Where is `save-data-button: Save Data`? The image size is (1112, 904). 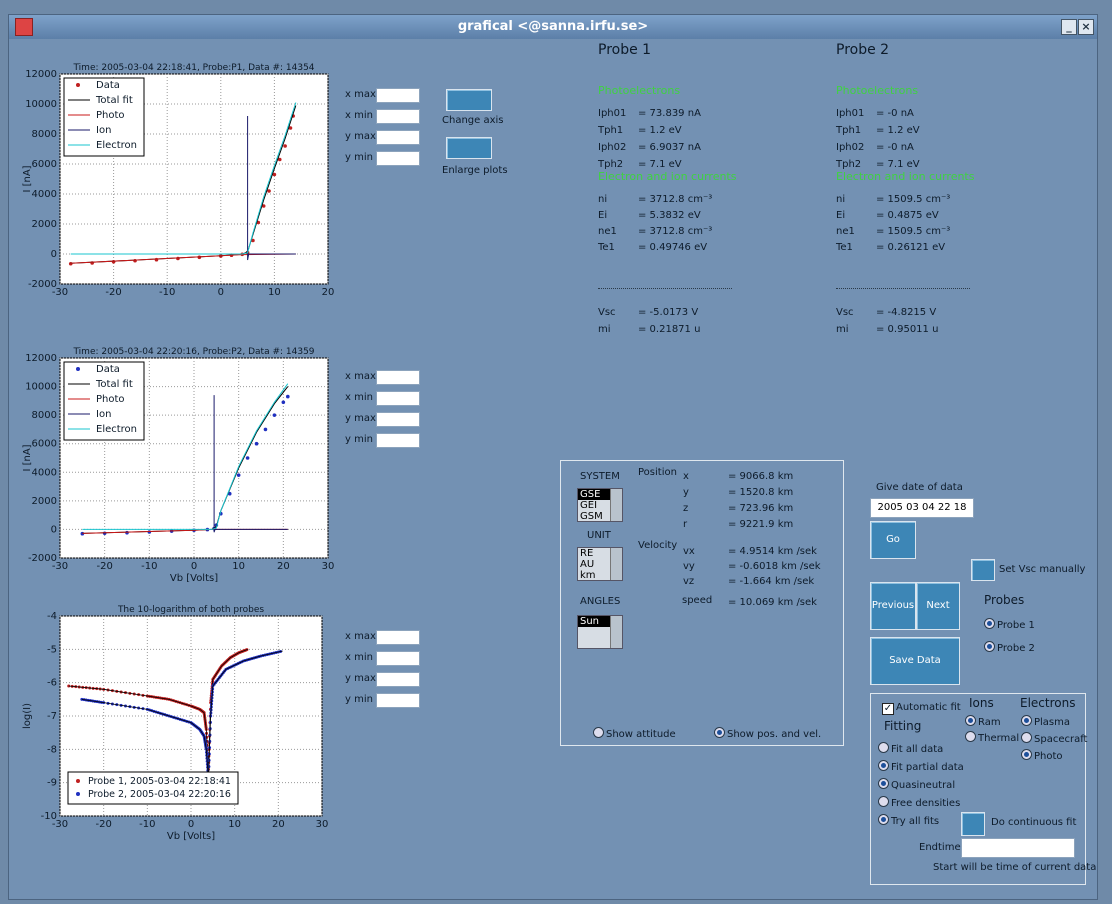 save-data-button: Save Data is located at coordinates (915, 661).